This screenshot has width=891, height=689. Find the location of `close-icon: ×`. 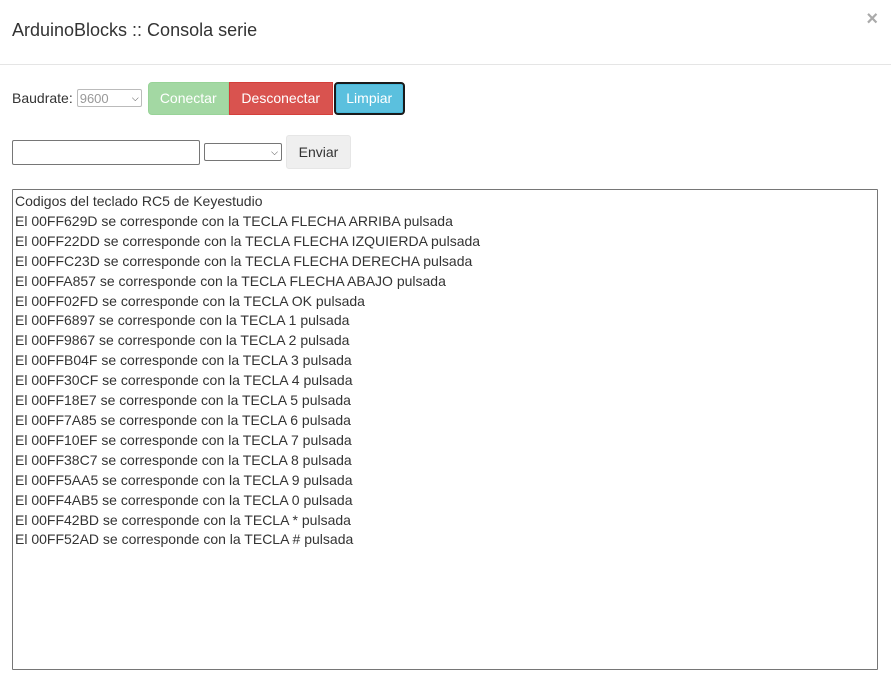

close-icon: × is located at coordinates (872, 19).